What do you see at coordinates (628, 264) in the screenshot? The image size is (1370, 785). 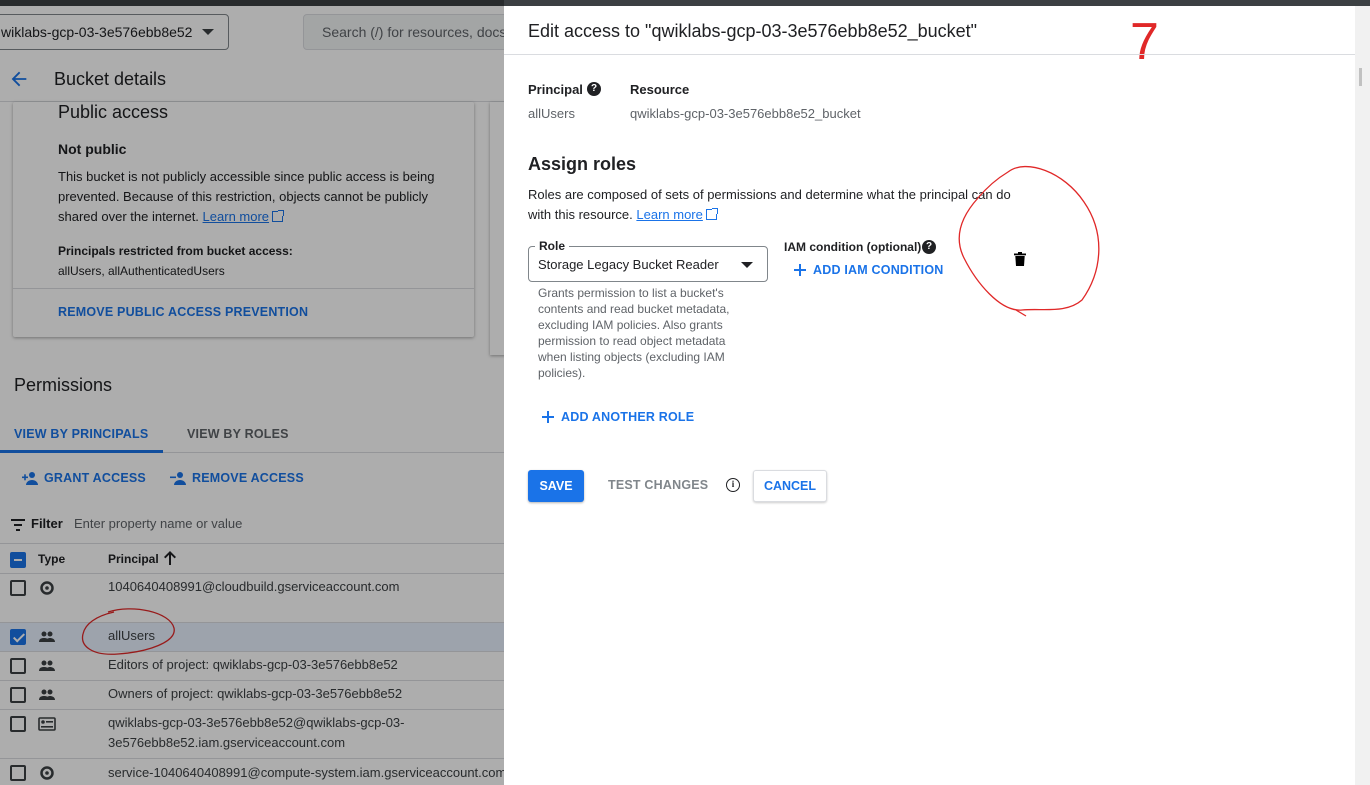 I see `role-value: Storage Legacy Bucket Reader` at bounding box center [628, 264].